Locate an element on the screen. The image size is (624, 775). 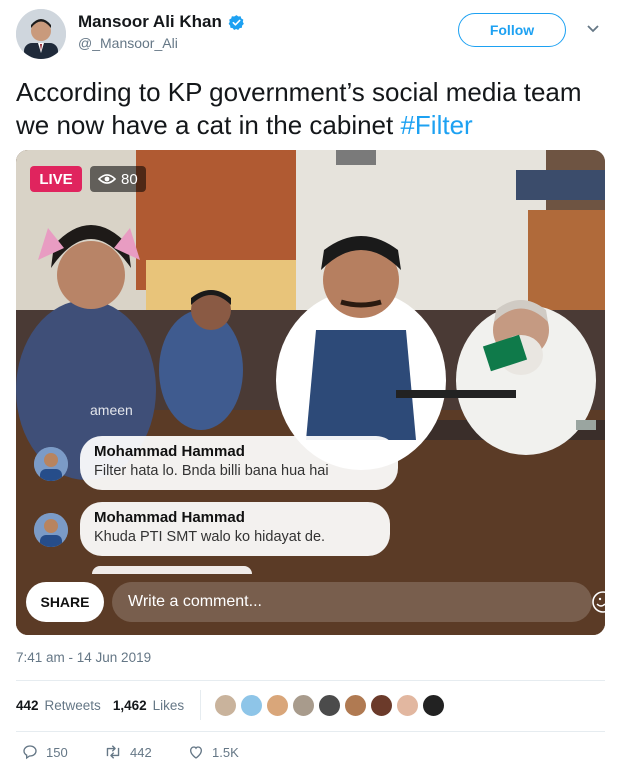
chevron-down-icon is located at coordinates (593, 29).